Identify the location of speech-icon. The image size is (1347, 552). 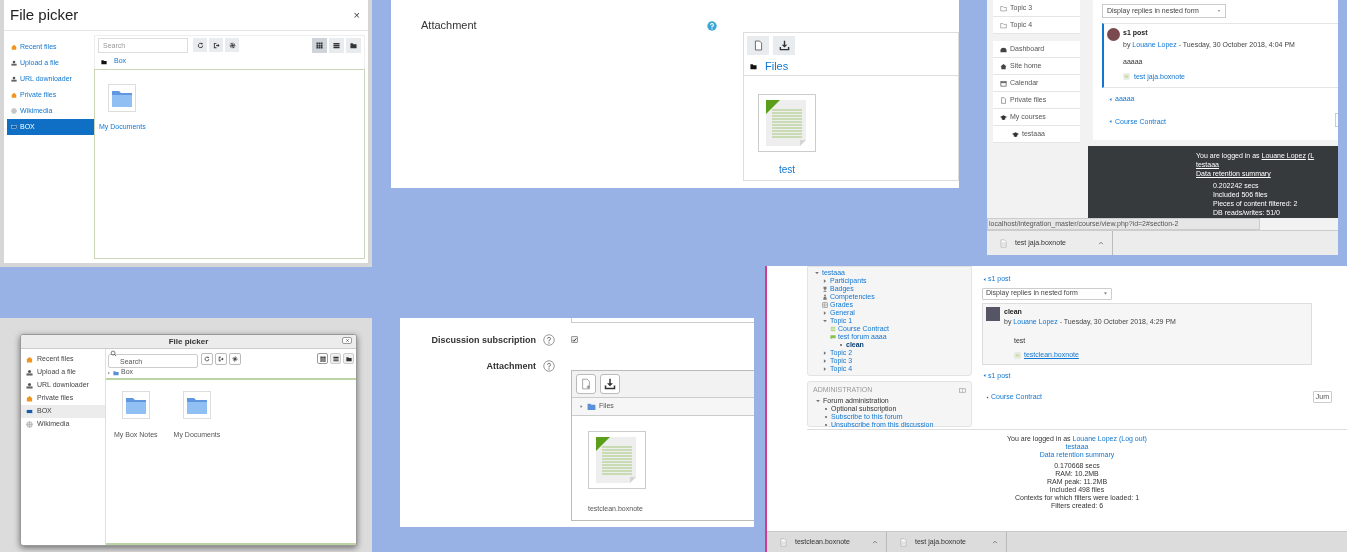
(833, 337).